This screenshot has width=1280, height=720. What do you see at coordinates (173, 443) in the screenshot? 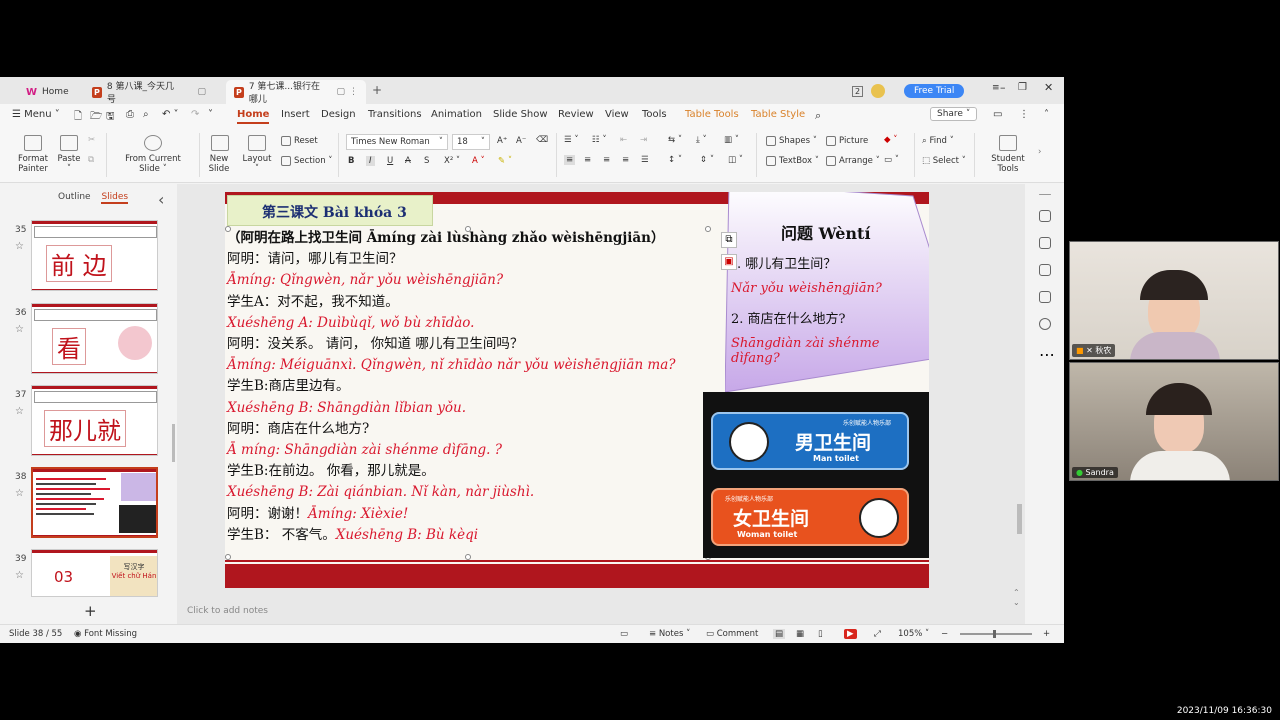
I see `panel-scrollbar` at bounding box center [173, 443].